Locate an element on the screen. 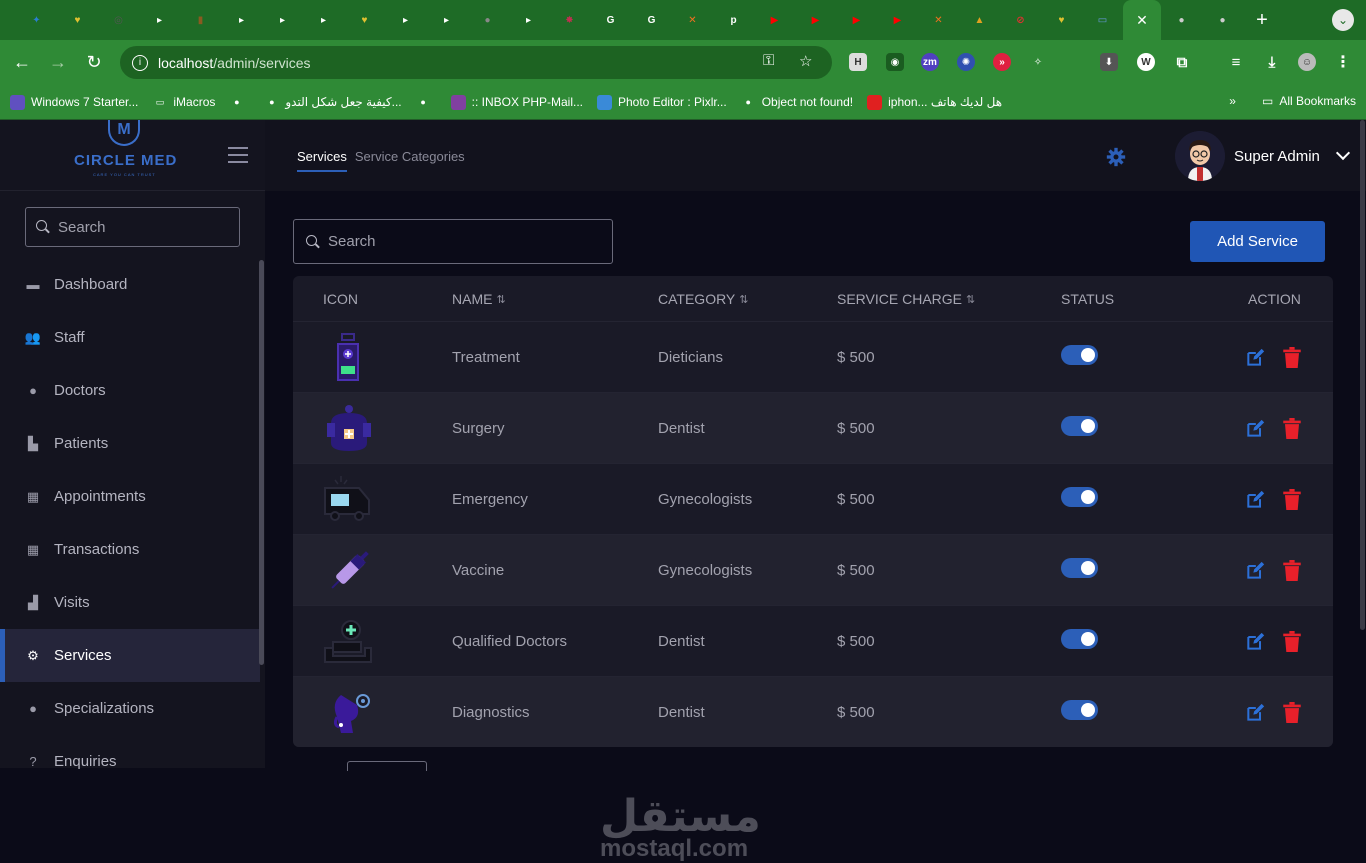  sidebar-item-staff: 👥 Staff is located at coordinates (130, 337).